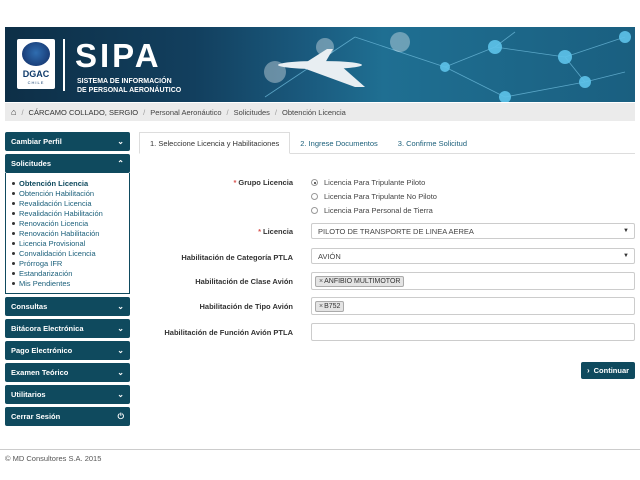  I want to click on breadcrumb-user: CÁRCAMO COLLADO, SERGIO, so click(84, 112).